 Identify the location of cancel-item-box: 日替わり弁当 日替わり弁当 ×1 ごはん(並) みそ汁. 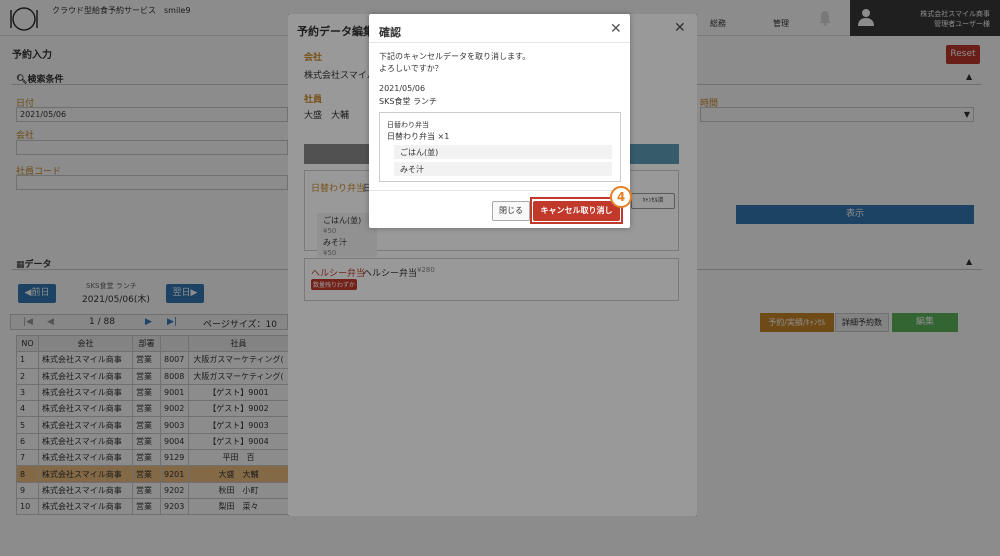
(500, 147).